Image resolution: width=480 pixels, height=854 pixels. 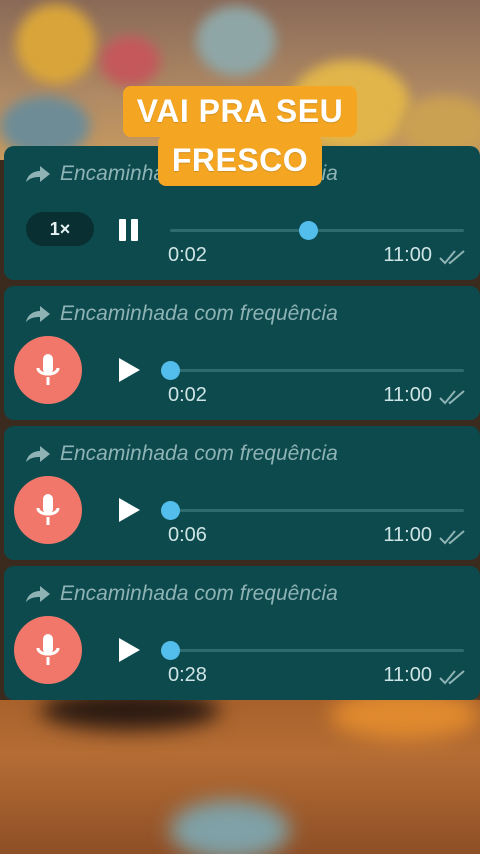 I want to click on caption-line-1: VAI PRA SEU, so click(x=240, y=111).